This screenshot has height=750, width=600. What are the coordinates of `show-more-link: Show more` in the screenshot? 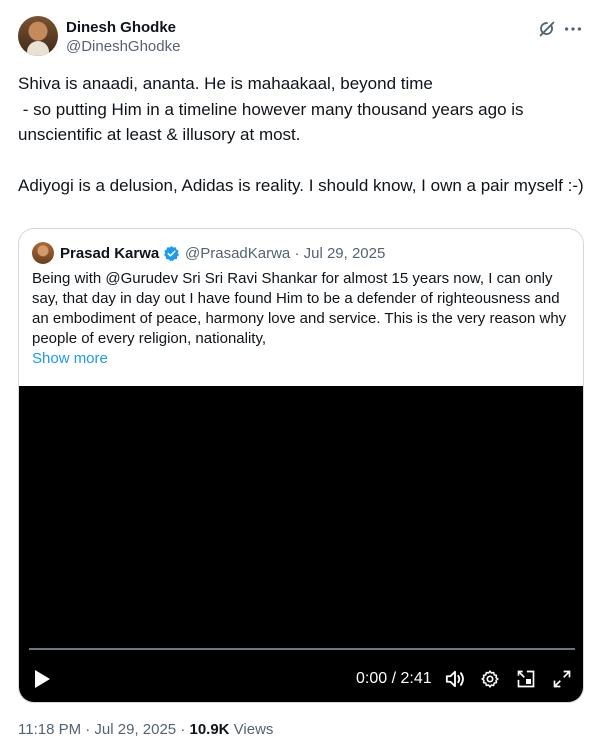 It's located at (70, 358).